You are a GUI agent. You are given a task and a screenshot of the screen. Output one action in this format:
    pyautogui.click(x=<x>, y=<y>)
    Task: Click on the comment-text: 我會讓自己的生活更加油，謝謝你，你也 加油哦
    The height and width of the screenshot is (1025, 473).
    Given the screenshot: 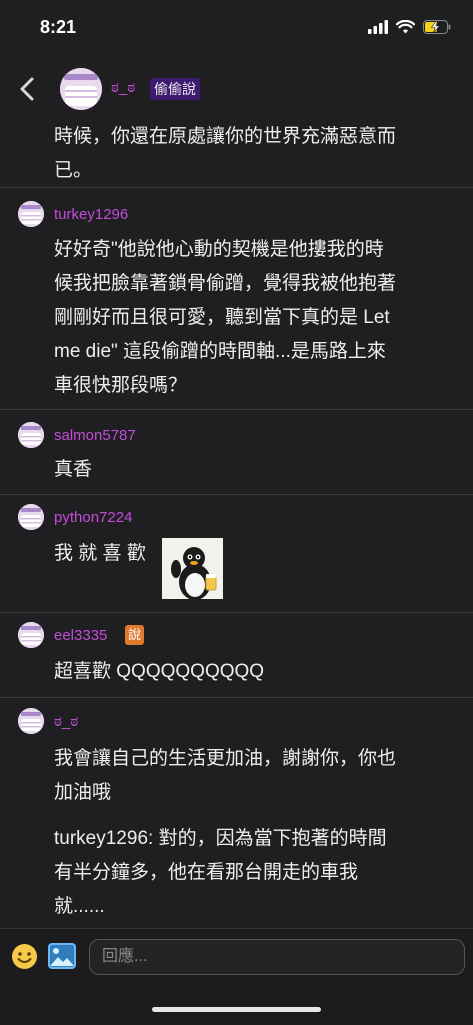 What is the action you would take?
    pyautogui.click(x=254, y=776)
    